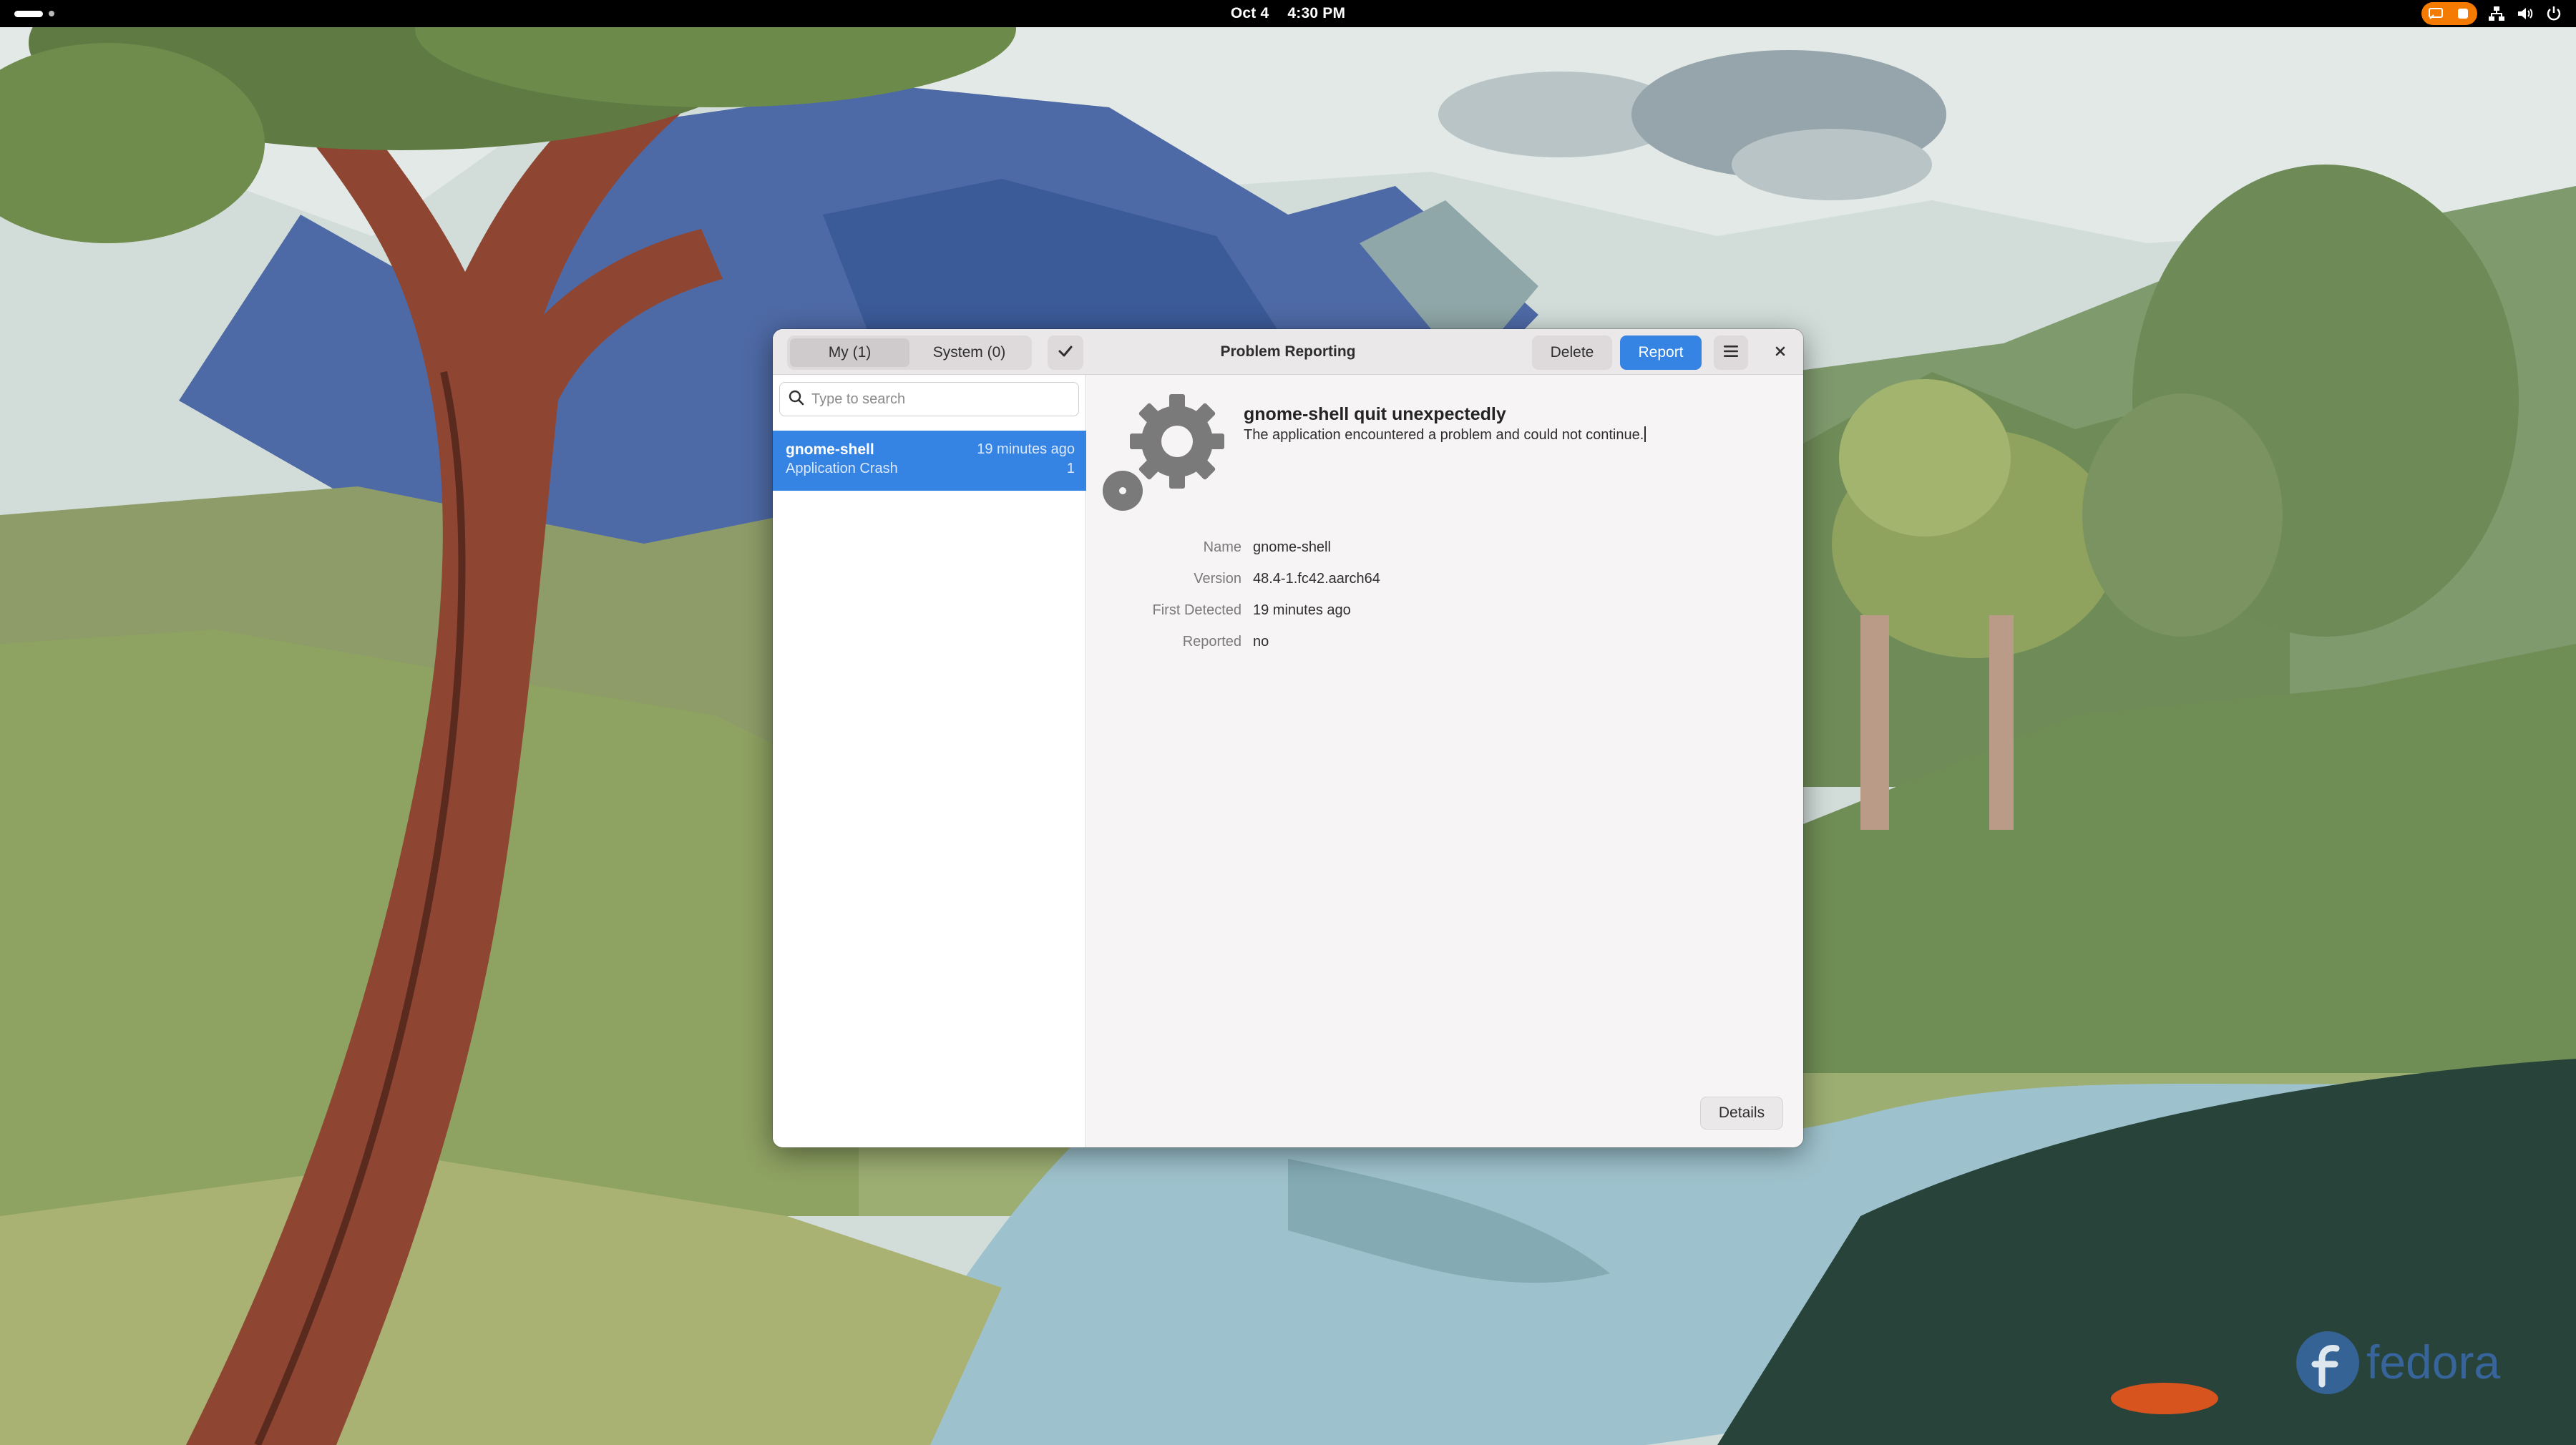  I want to click on hamburger-menu-icon, so click(1731, 353).